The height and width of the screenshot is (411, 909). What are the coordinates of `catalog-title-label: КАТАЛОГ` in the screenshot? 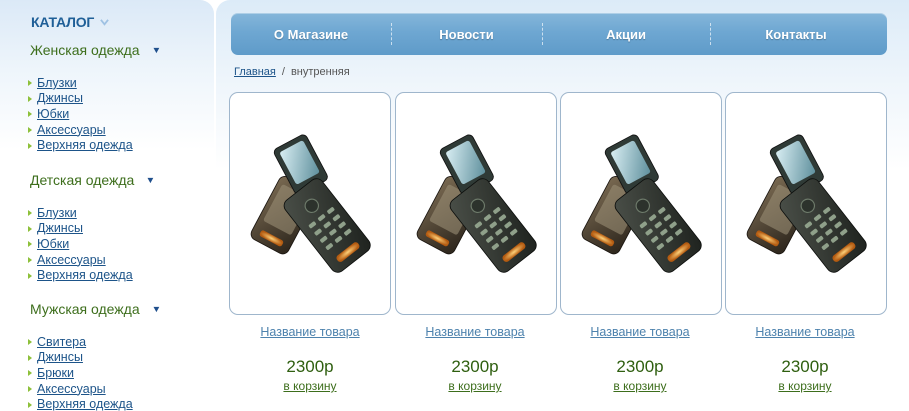 It's located at (63, 22).